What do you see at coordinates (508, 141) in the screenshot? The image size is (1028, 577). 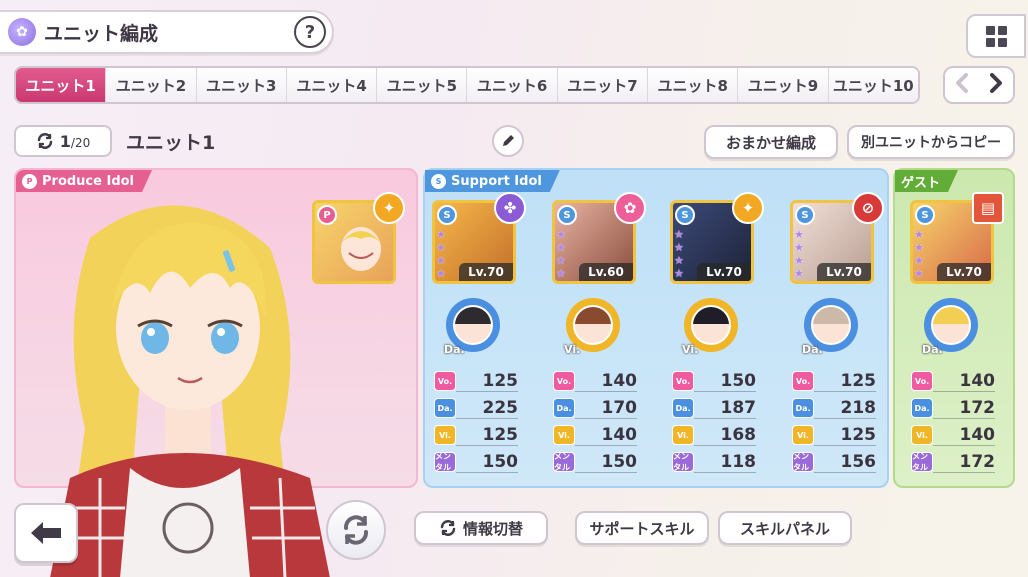 I see `rename-button` at bounding box center [508, 141].